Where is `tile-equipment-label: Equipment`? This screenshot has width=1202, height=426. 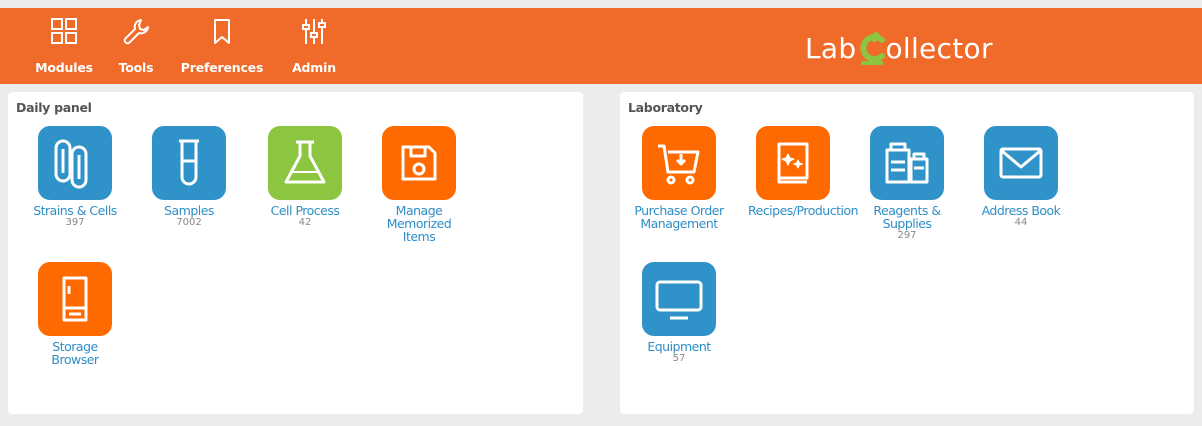 tile-equipment-label: Equipment is located at coordinates (679, 346).